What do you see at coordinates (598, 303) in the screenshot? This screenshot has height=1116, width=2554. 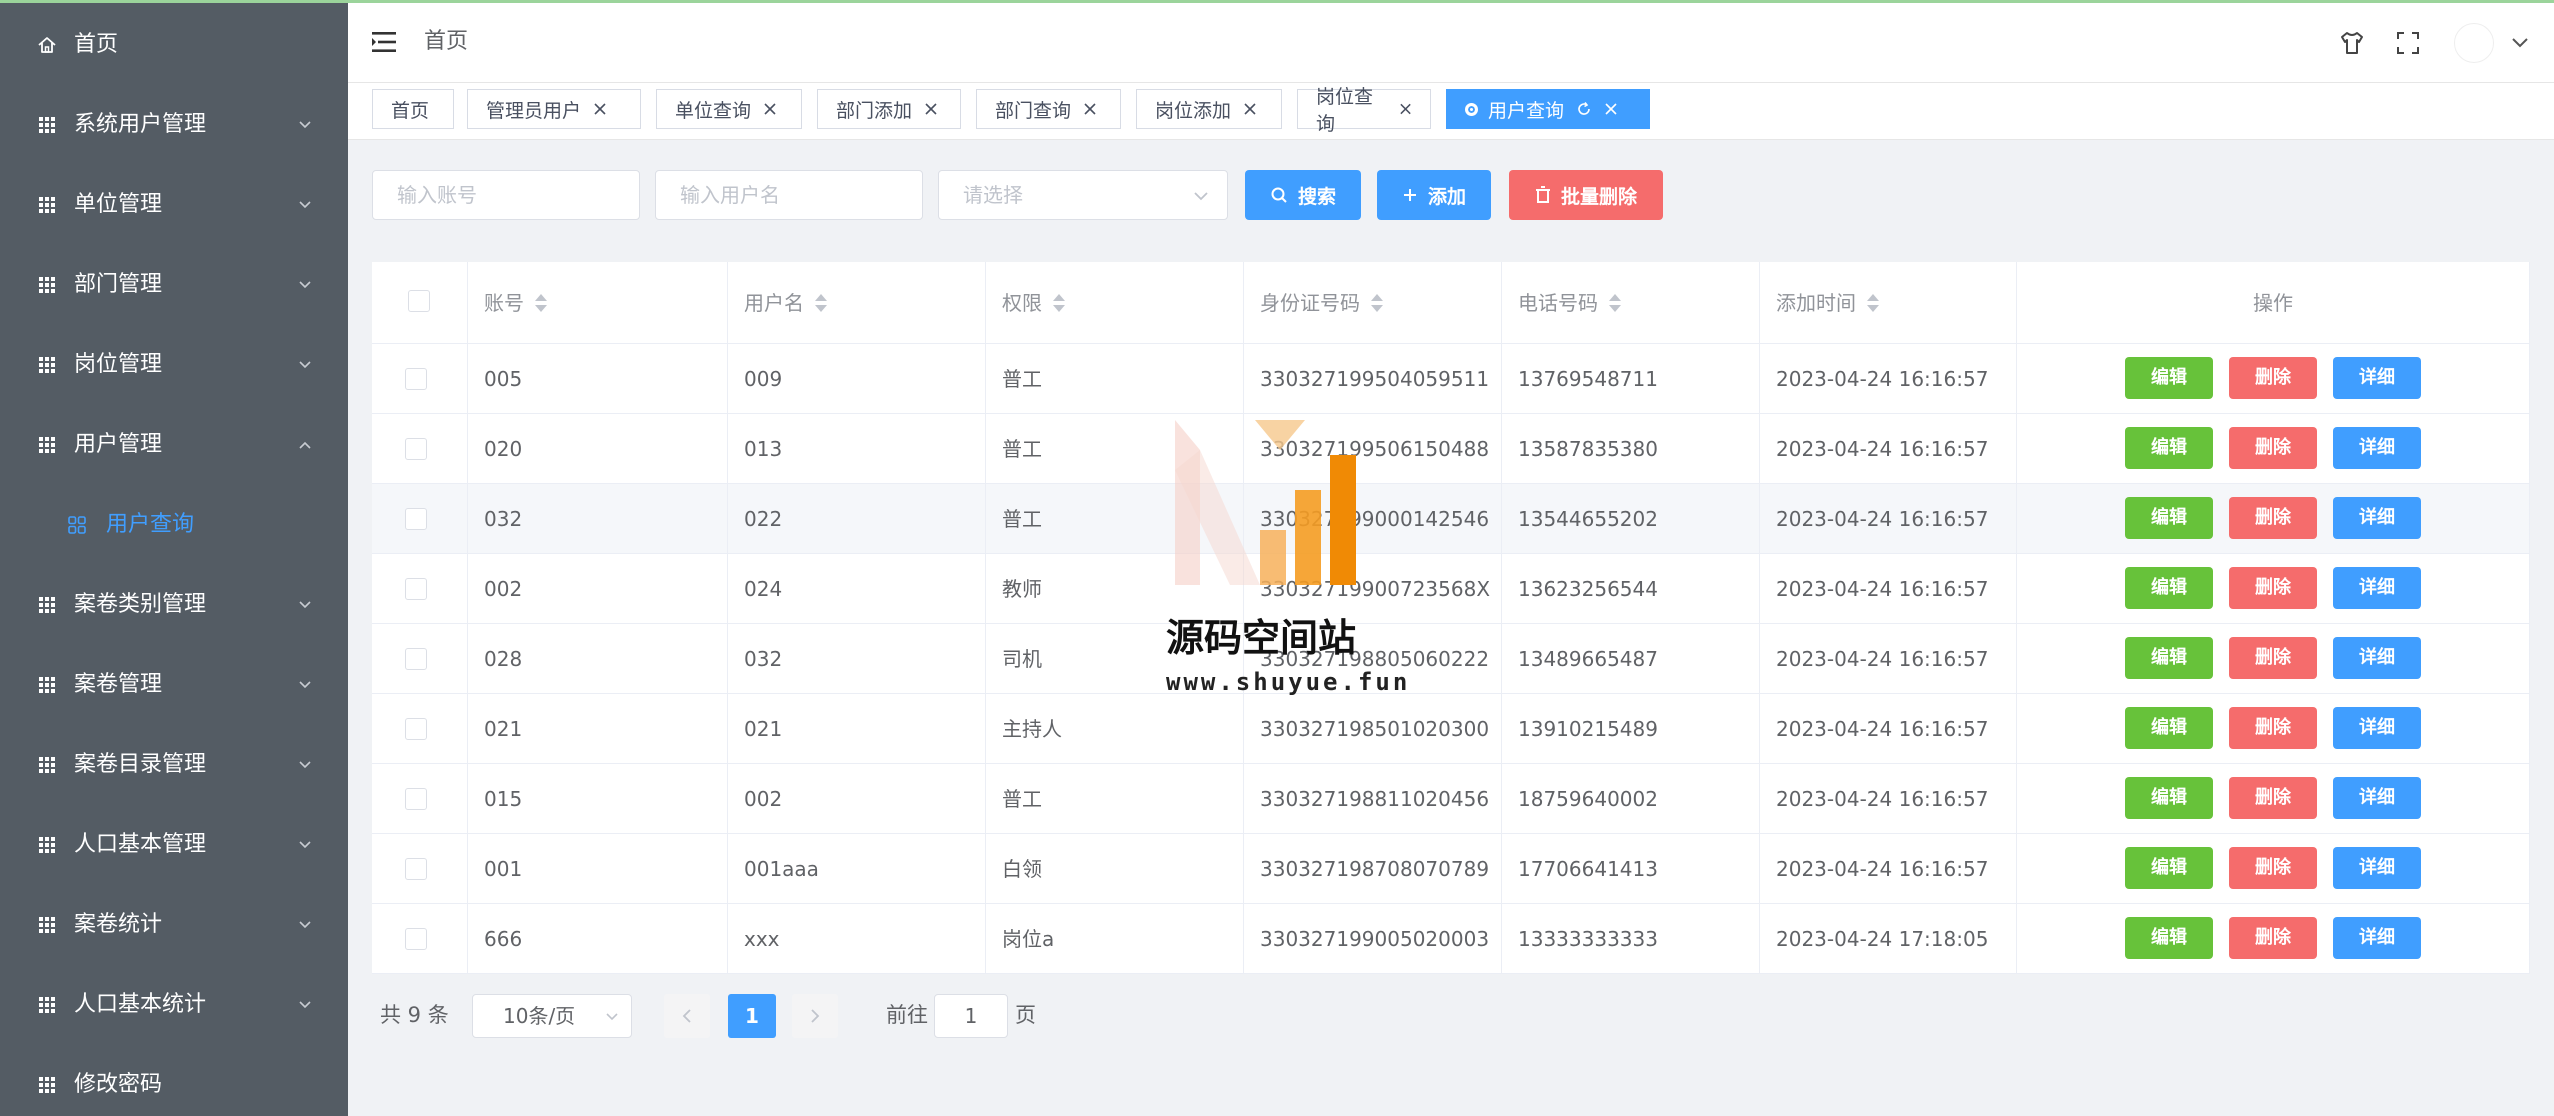 I see `column-header: 账号` at bounding box center [598, 303].